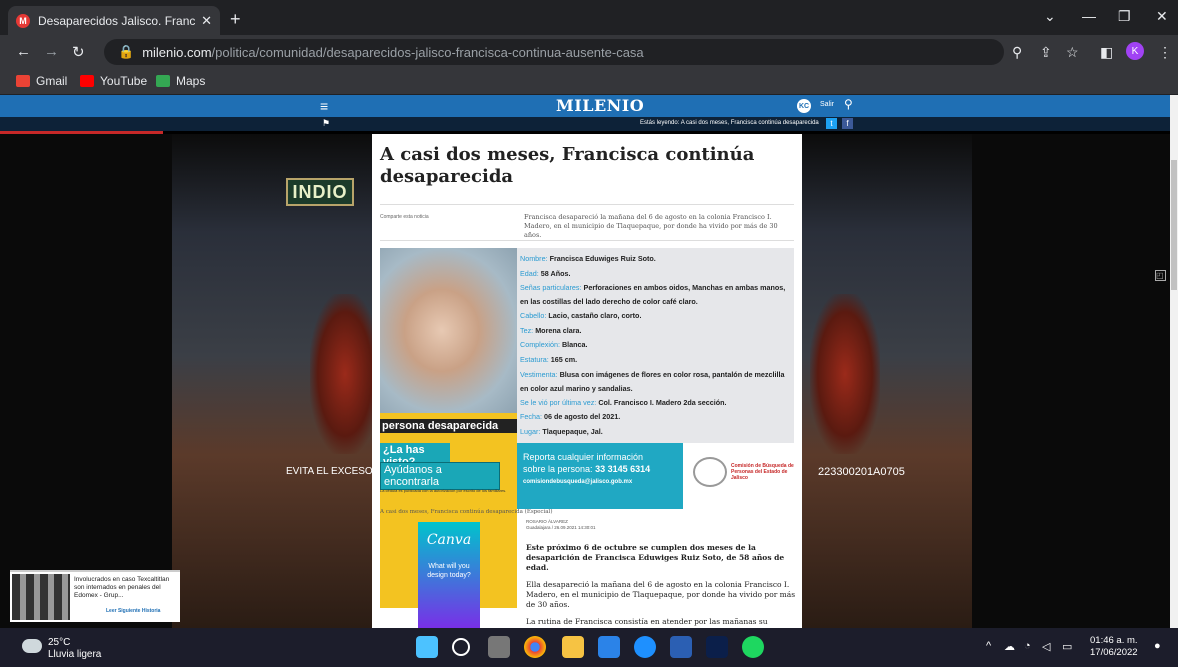 The width and height of the screenshot is (1178, 667). What do you see at coordinates (41, 81) in the screenshot?
I see `bookmark-gmail: Gmail` at bounding box center [41, 81].